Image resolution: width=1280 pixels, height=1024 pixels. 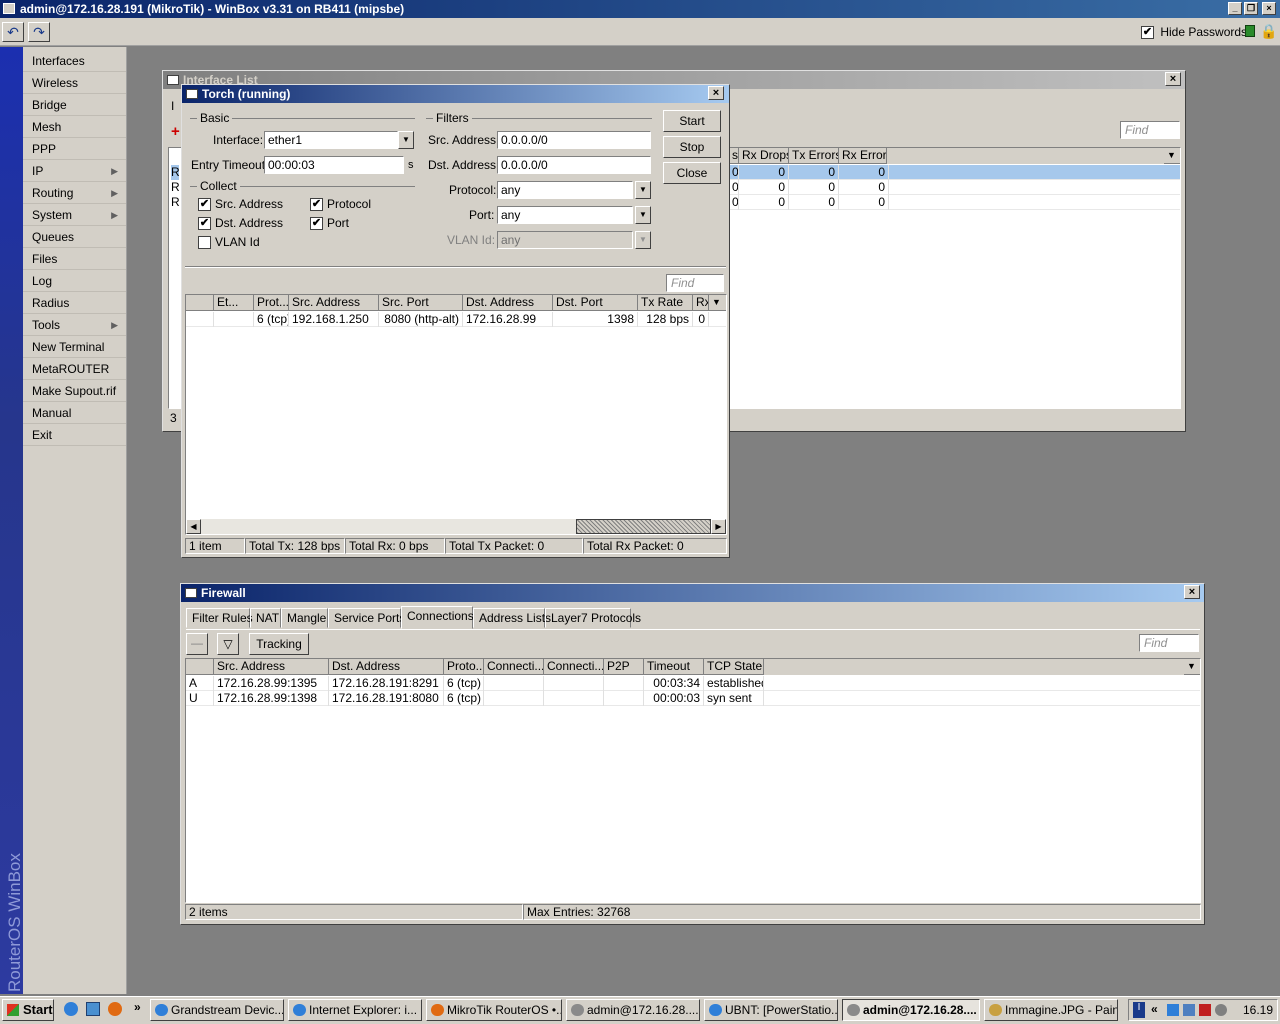 What do you see at coordinates (863, 156) in the screenshot?
I see `column-header: Rx Errors` at bounding box center [863, 156].